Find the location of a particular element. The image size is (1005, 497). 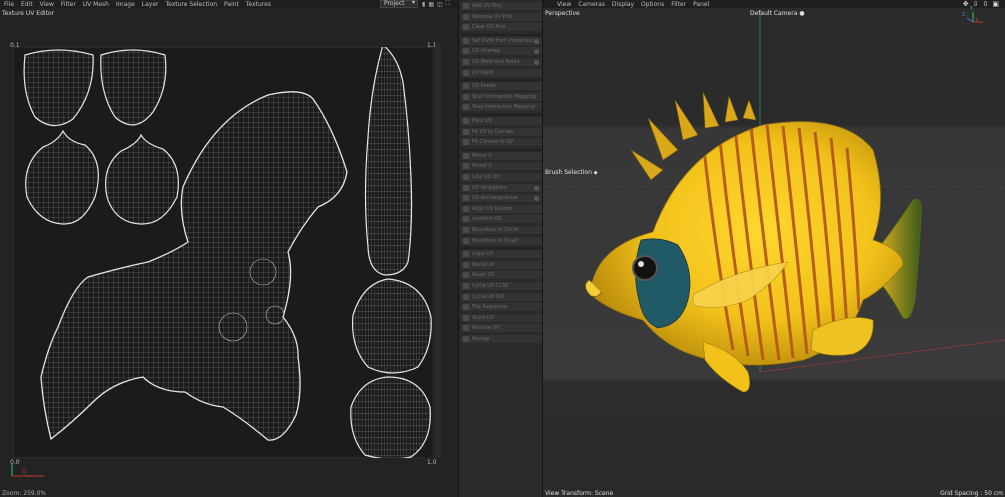

channels-icon: ▦ is located at coordinates (431, 4).